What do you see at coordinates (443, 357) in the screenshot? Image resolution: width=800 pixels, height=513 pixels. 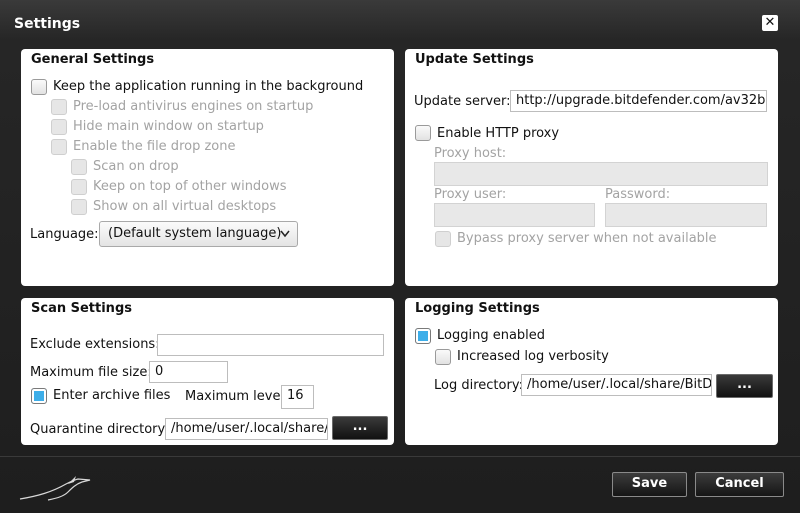 I see `log-verbosity-checkbox` at bounding box center [443, 357].